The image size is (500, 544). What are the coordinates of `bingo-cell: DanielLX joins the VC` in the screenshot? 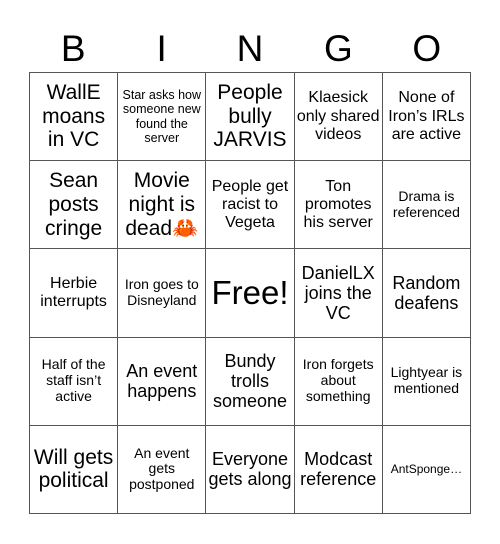 It's located at (338, 293).